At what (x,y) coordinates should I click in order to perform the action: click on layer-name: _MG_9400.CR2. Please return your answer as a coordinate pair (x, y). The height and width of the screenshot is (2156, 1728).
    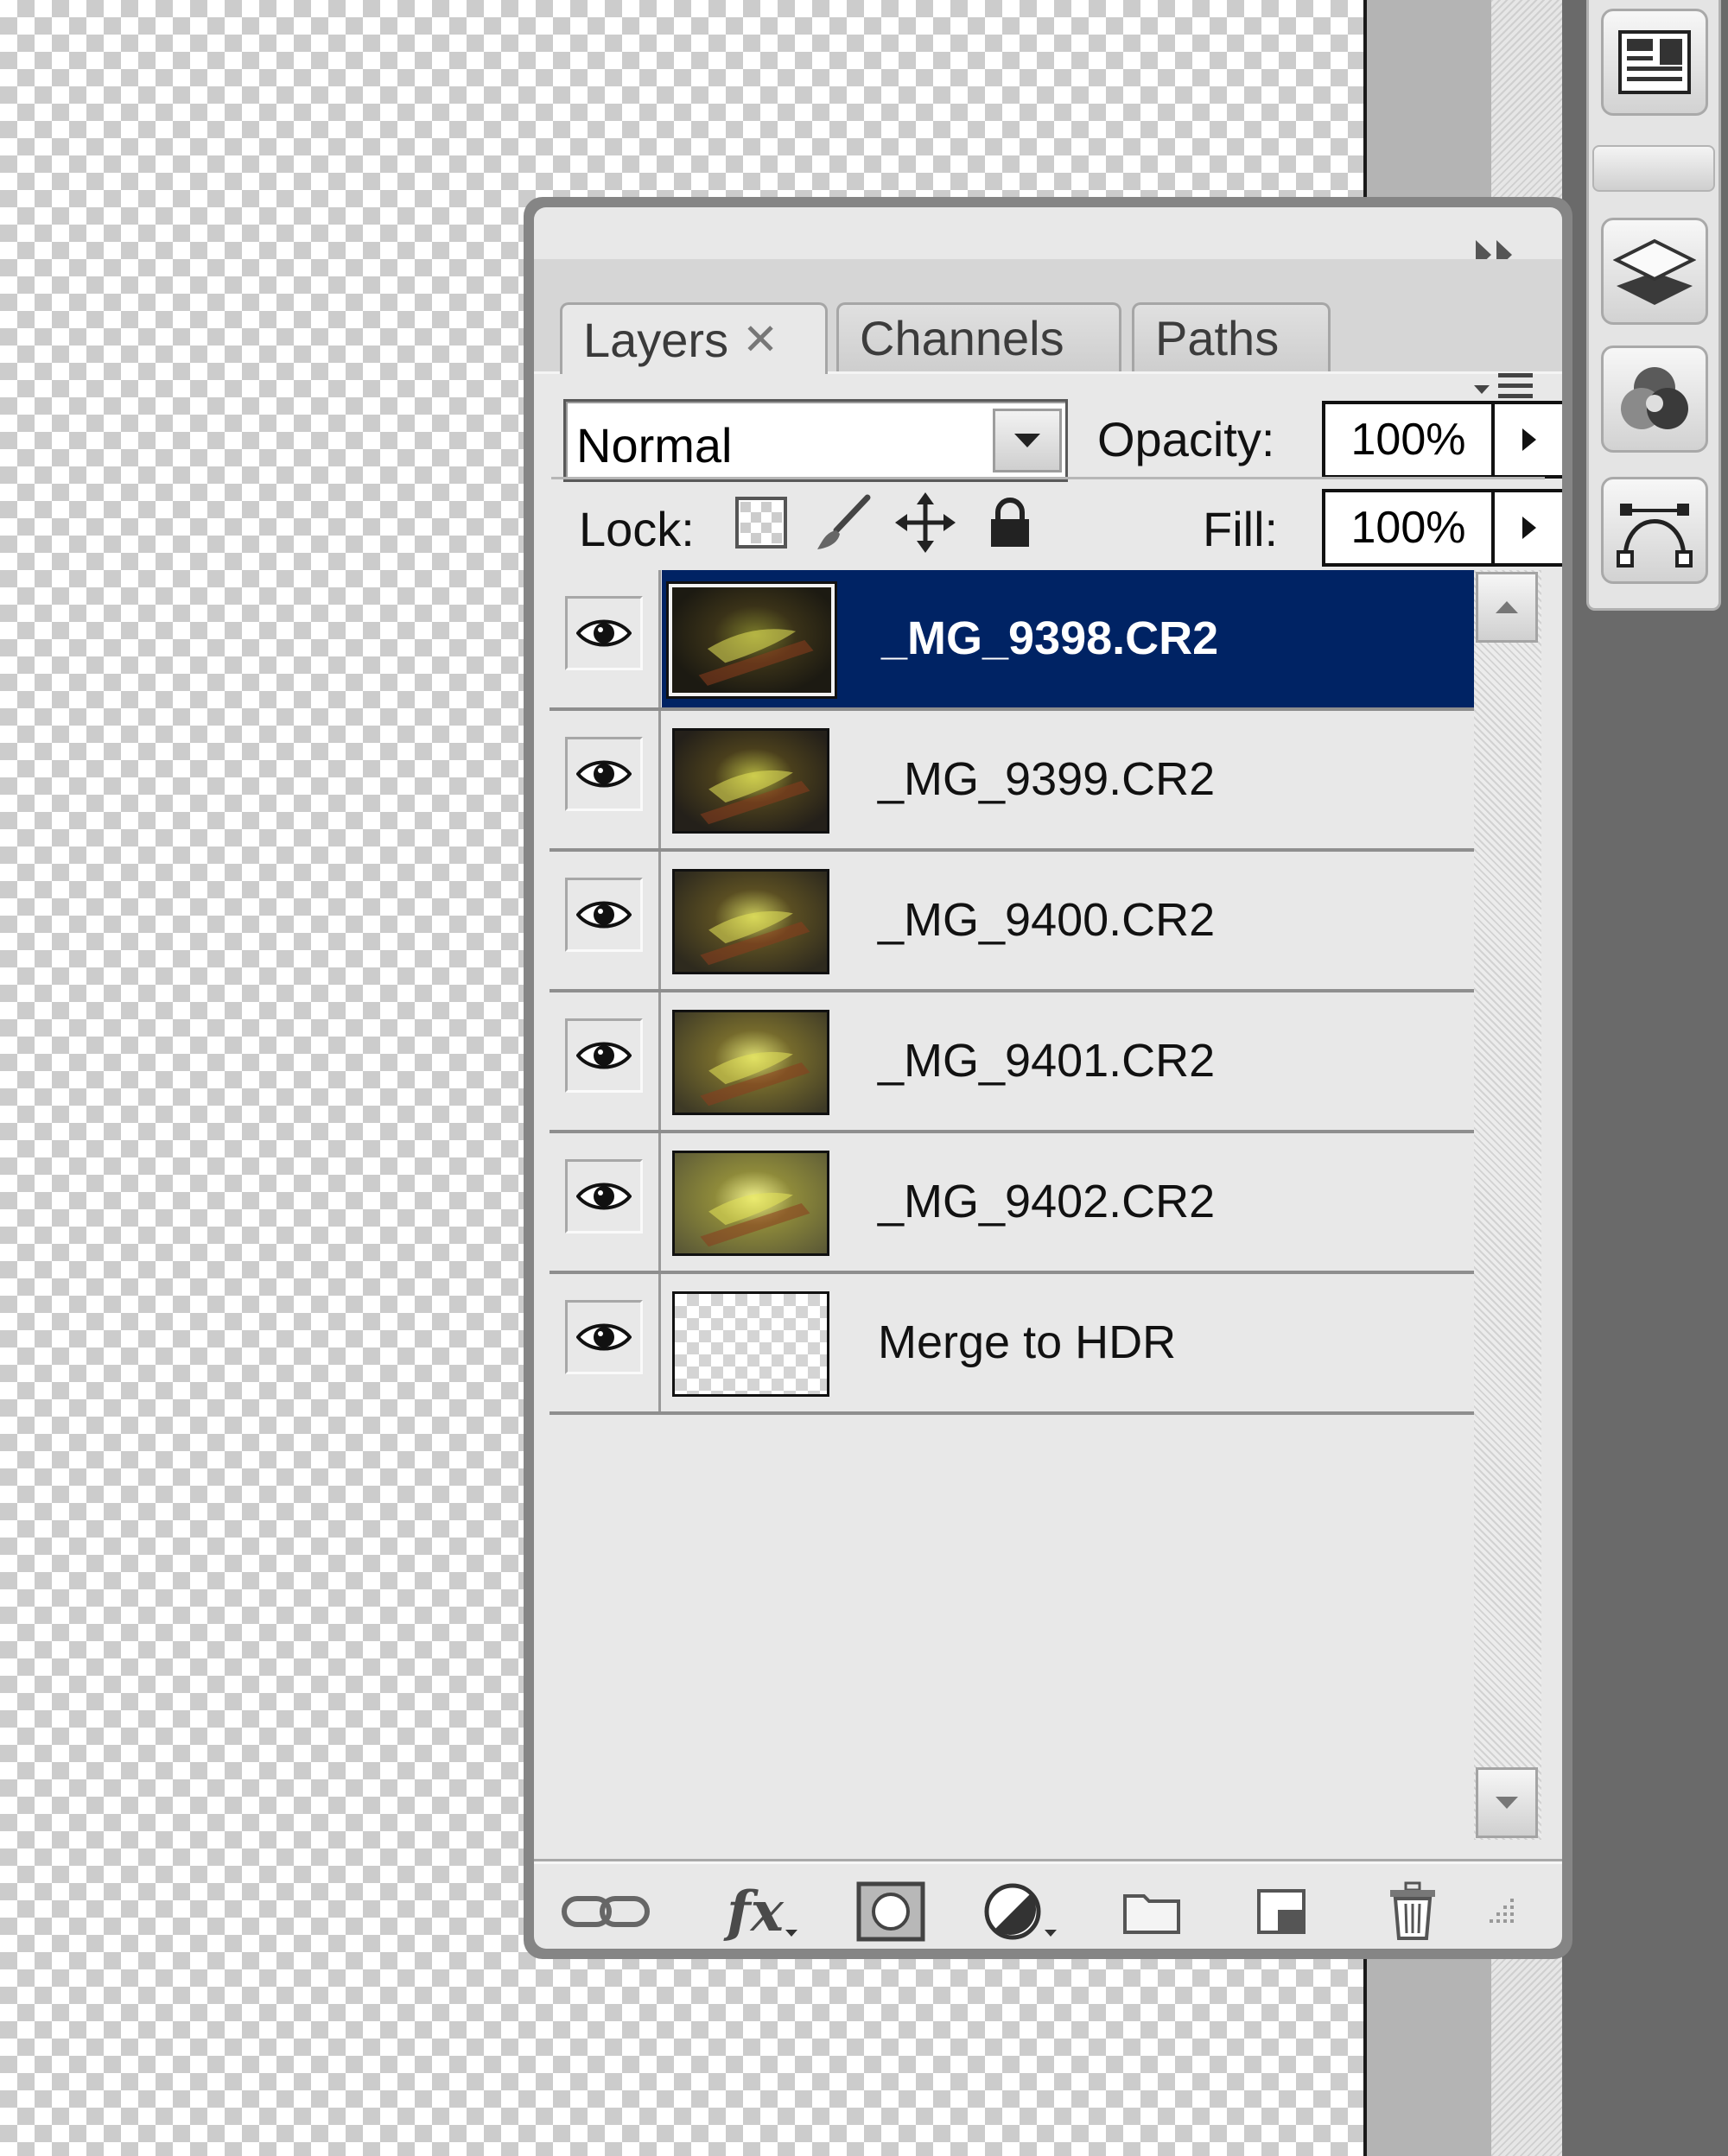
    Looking at the image, I should click on (1046, 920).